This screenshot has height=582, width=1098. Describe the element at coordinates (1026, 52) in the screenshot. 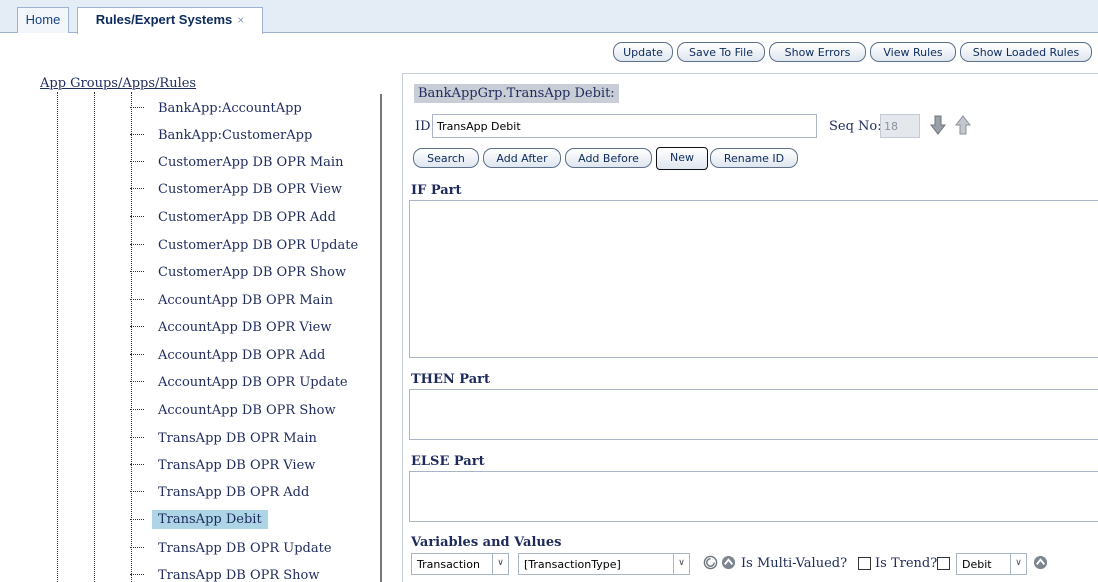

I see `show-loaded-rules-button: Show Loaded Rules` at that location.